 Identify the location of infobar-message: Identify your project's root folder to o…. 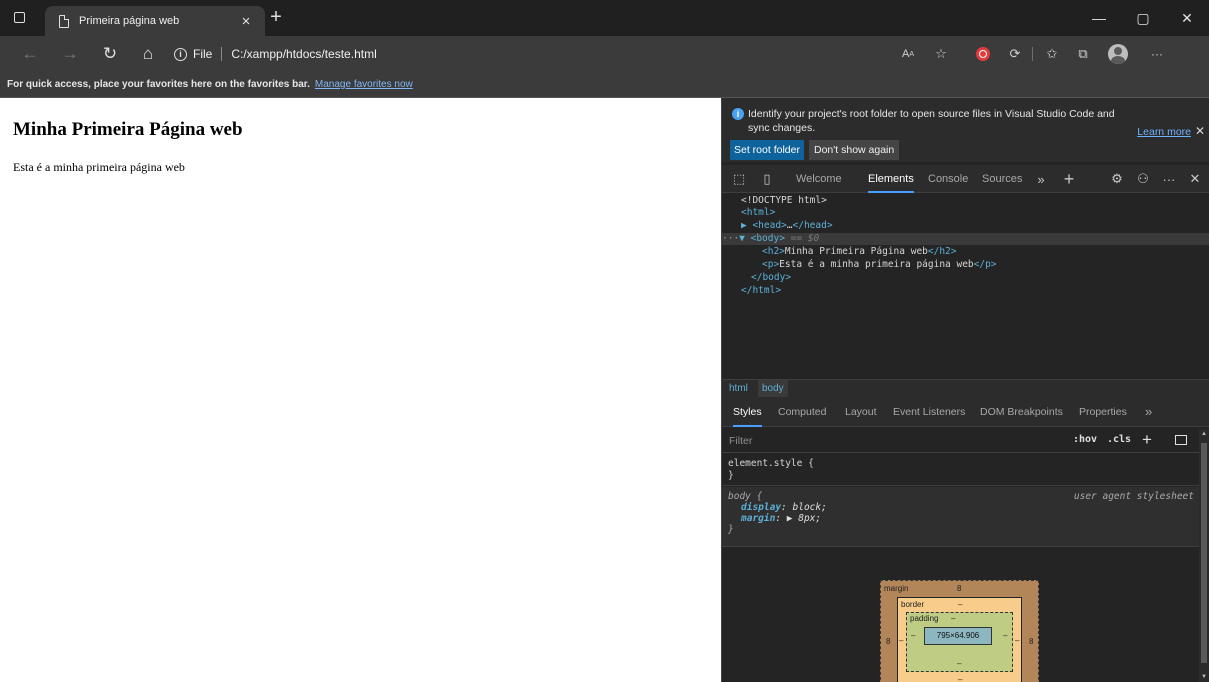
(931, 121).